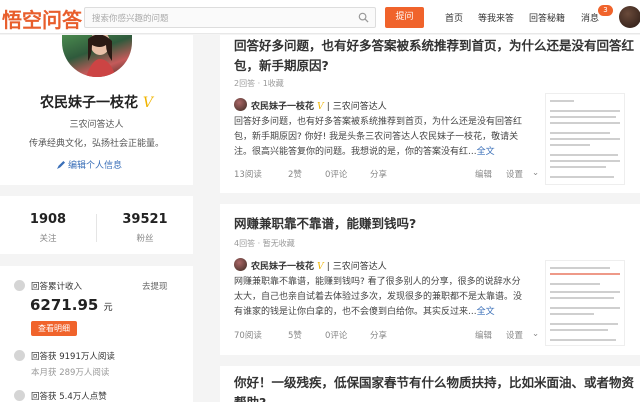 Image resolution: width=640 pixels, height=402 pixels. I want to click on question-title: 你好！一级残疾，低保国家春节有什么物质扶持，比如米面油、或者物资帮助?, so click(434, 387).